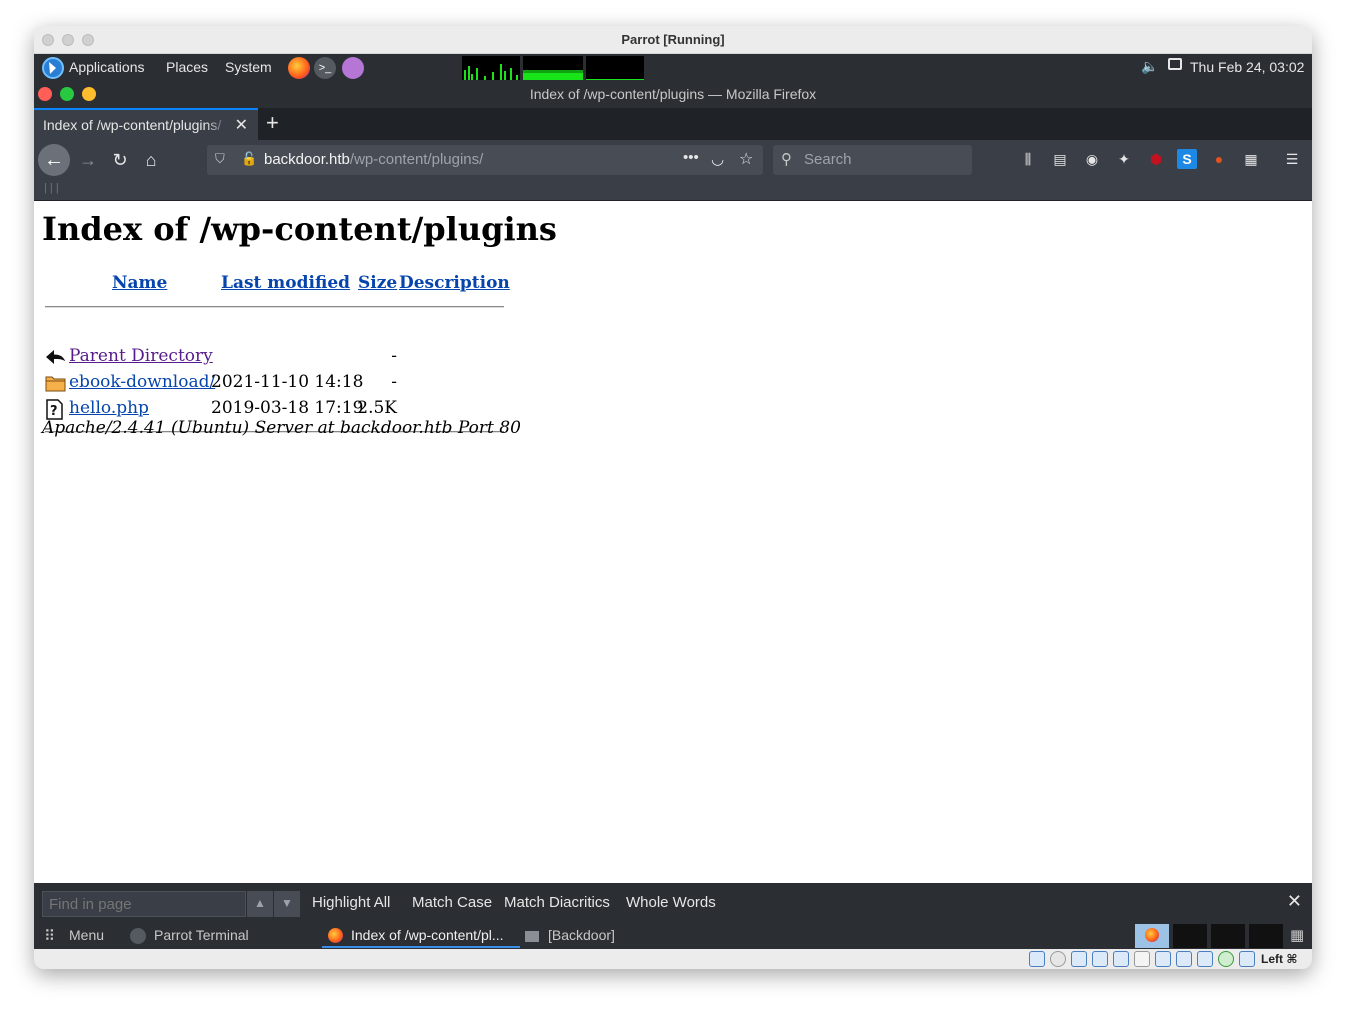  Describe the element at coordinates (377, 408) in the screenshot. I see `row-size: 2.5K` at that location.